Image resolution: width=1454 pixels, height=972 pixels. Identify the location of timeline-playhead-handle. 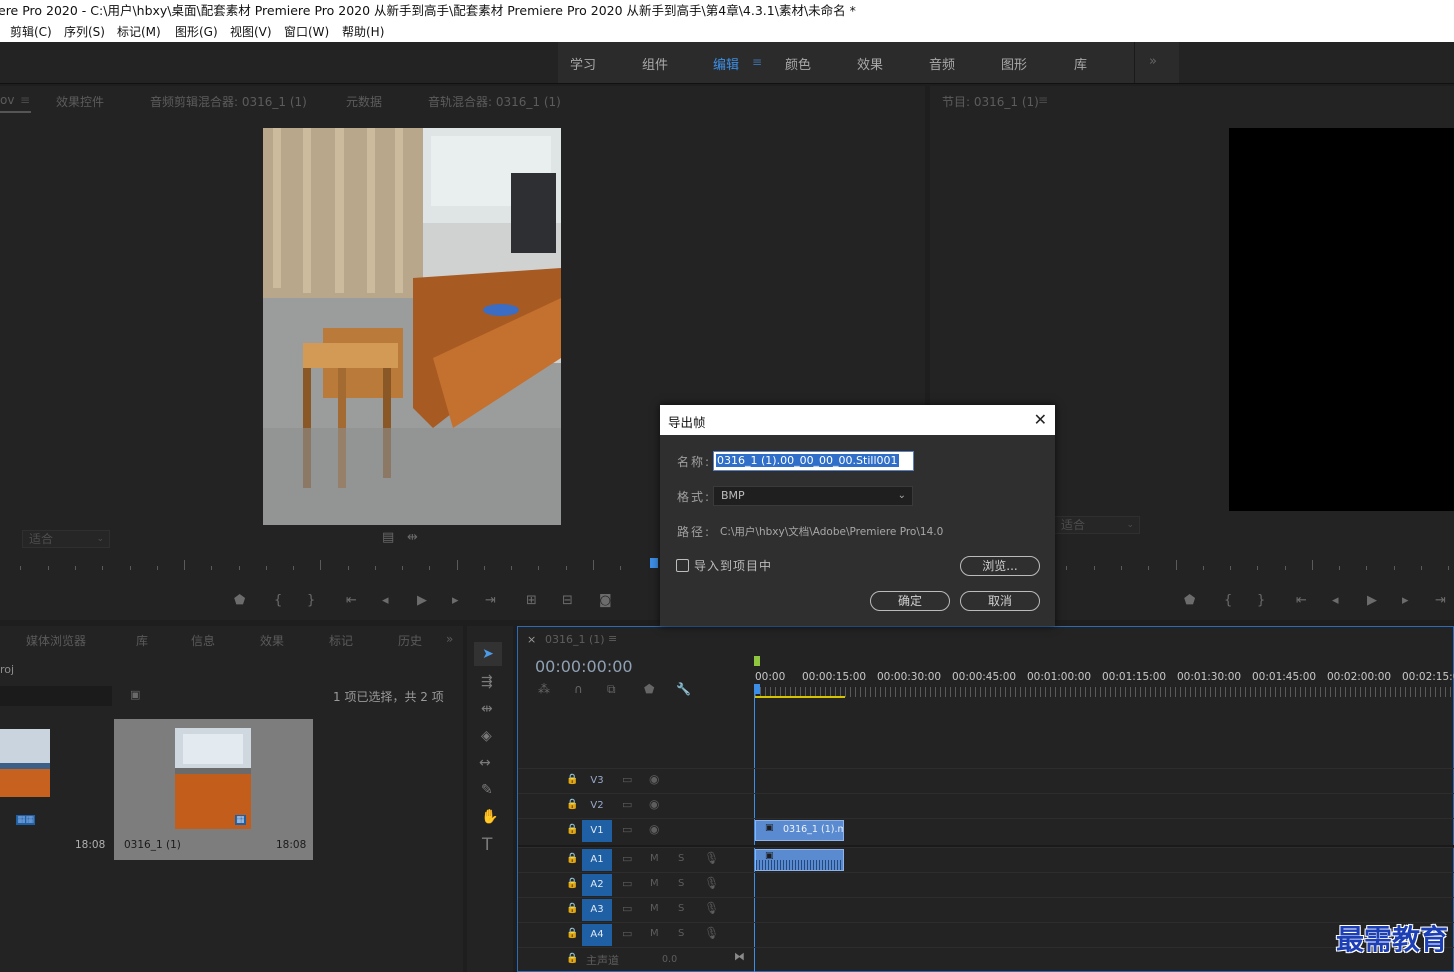
(757, 689).